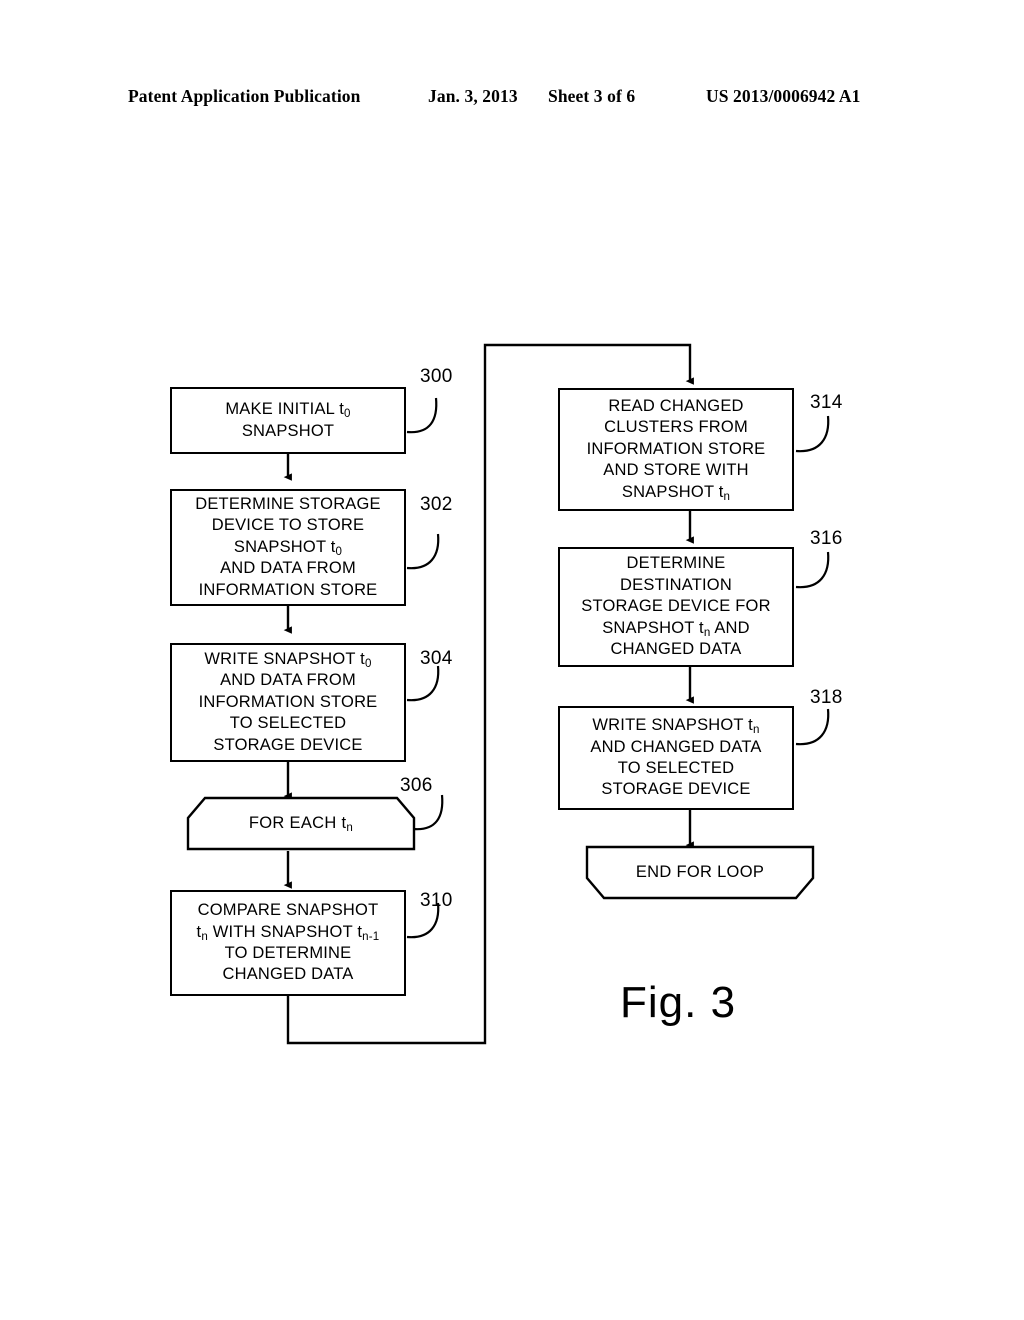 This screenshot has height=1320, width=1024. I want to click on flow-node-300: MAKE INITIAL t0 SNAPSHOT, so click(288, 420).